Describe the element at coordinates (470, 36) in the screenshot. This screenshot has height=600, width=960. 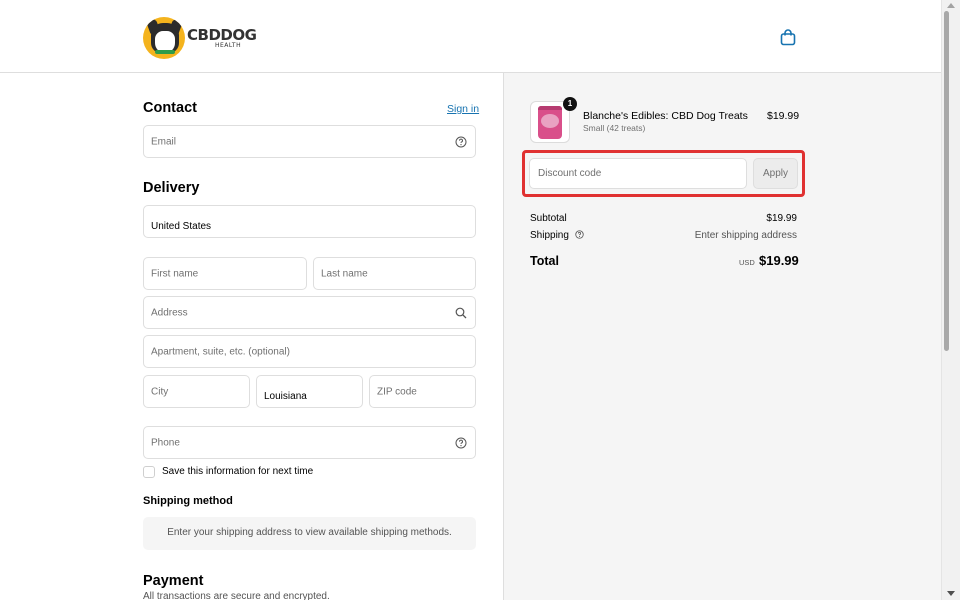
I see `header: CBDDOG HEALTH` at that location.